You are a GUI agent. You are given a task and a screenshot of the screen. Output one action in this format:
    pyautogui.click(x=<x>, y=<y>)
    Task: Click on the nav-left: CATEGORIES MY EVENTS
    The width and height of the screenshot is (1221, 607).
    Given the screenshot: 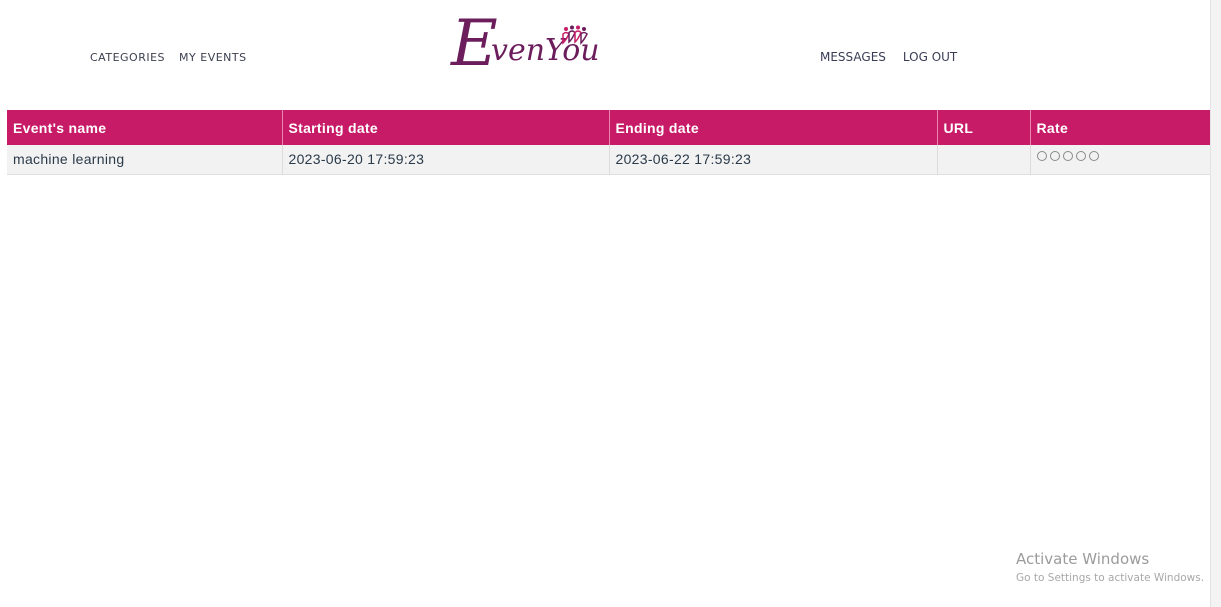 What is the action you would take?
    pyautogui.click(x=168, y=57)
    